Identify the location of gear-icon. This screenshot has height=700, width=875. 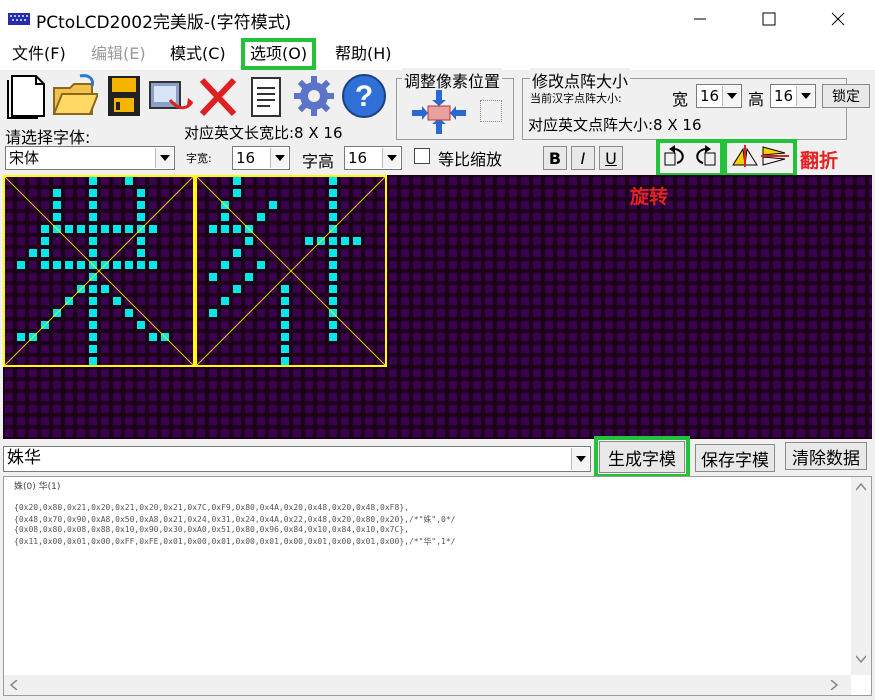
(315, 96).